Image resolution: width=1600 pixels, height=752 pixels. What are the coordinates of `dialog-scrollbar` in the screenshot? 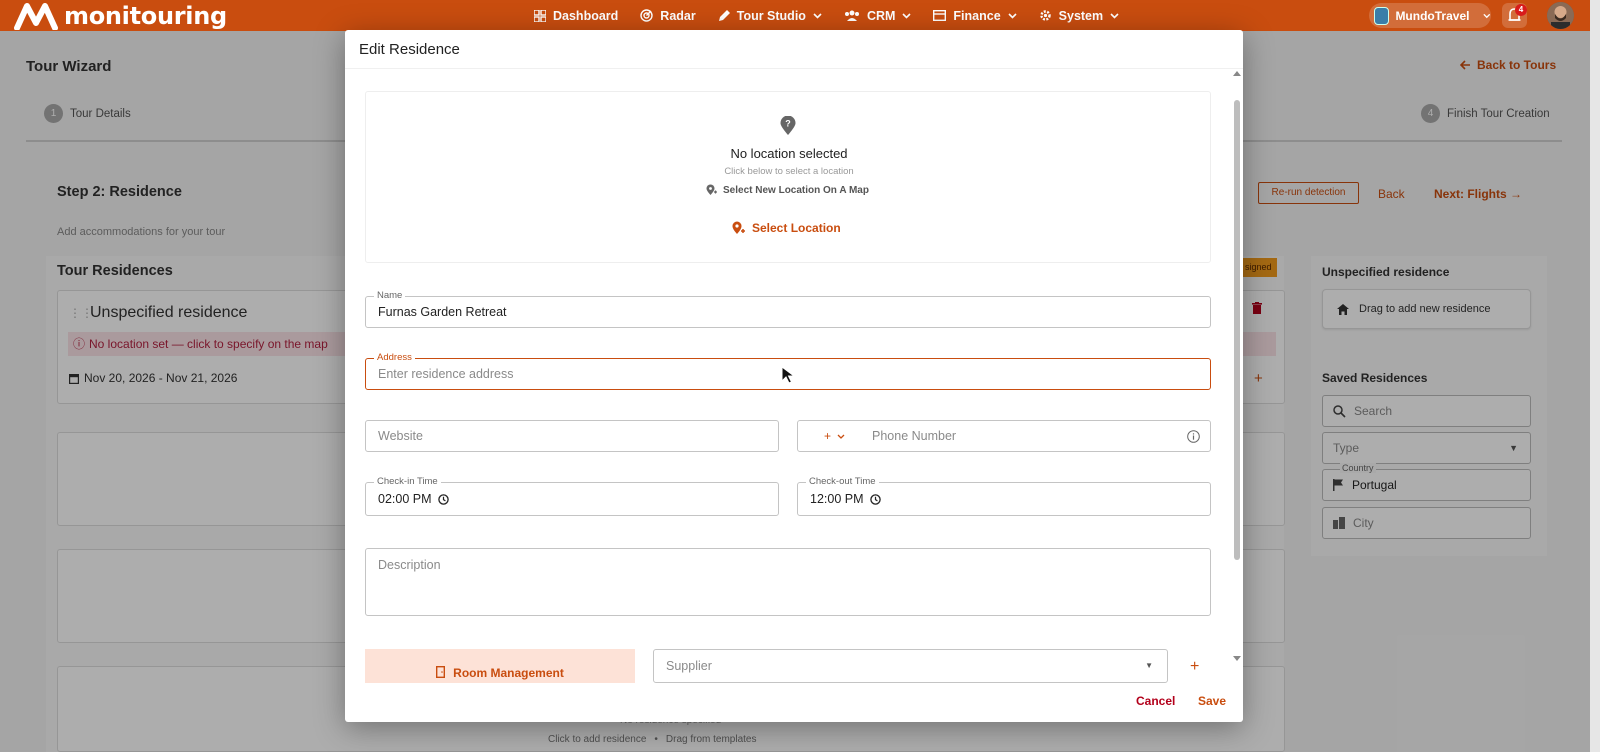 It's located at (1237, 368).